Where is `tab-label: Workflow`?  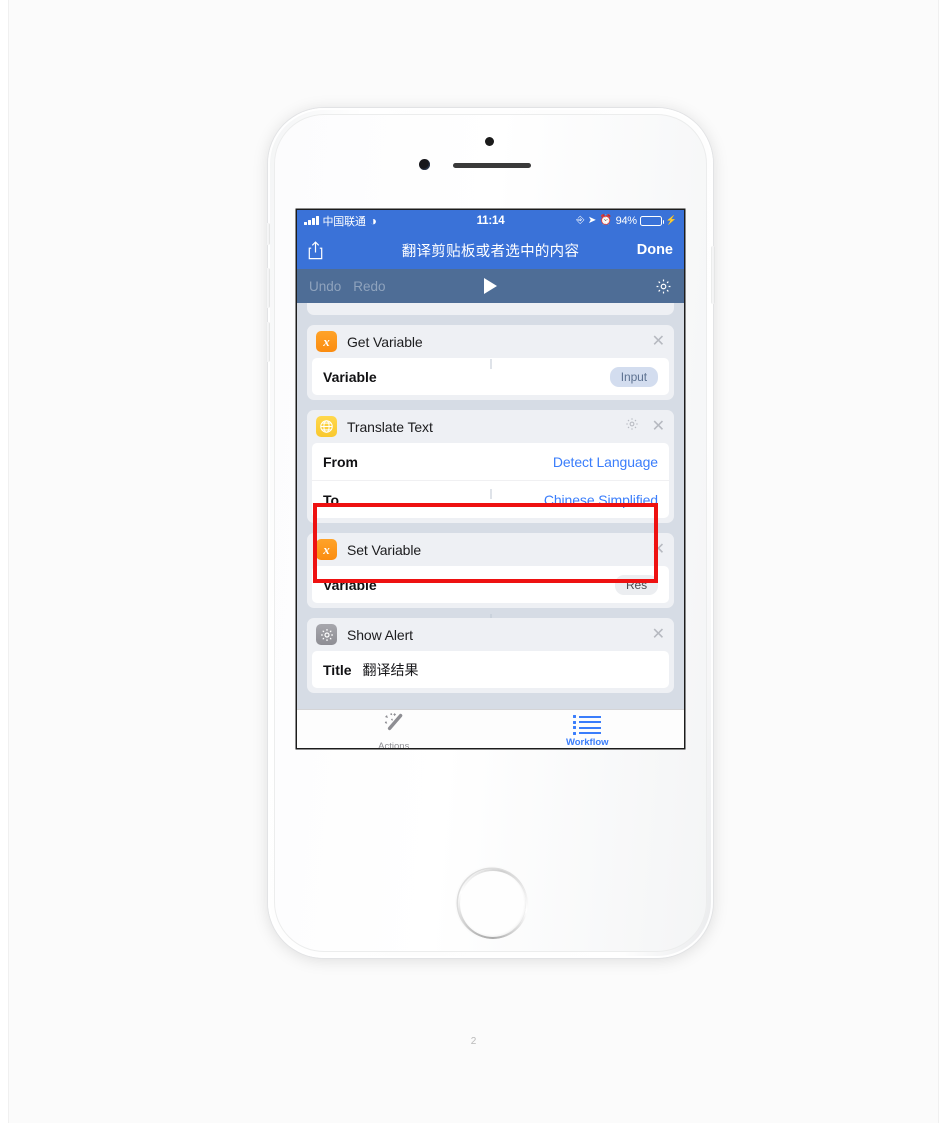
tab-label: Workflow is located at coordinates (587, 742).